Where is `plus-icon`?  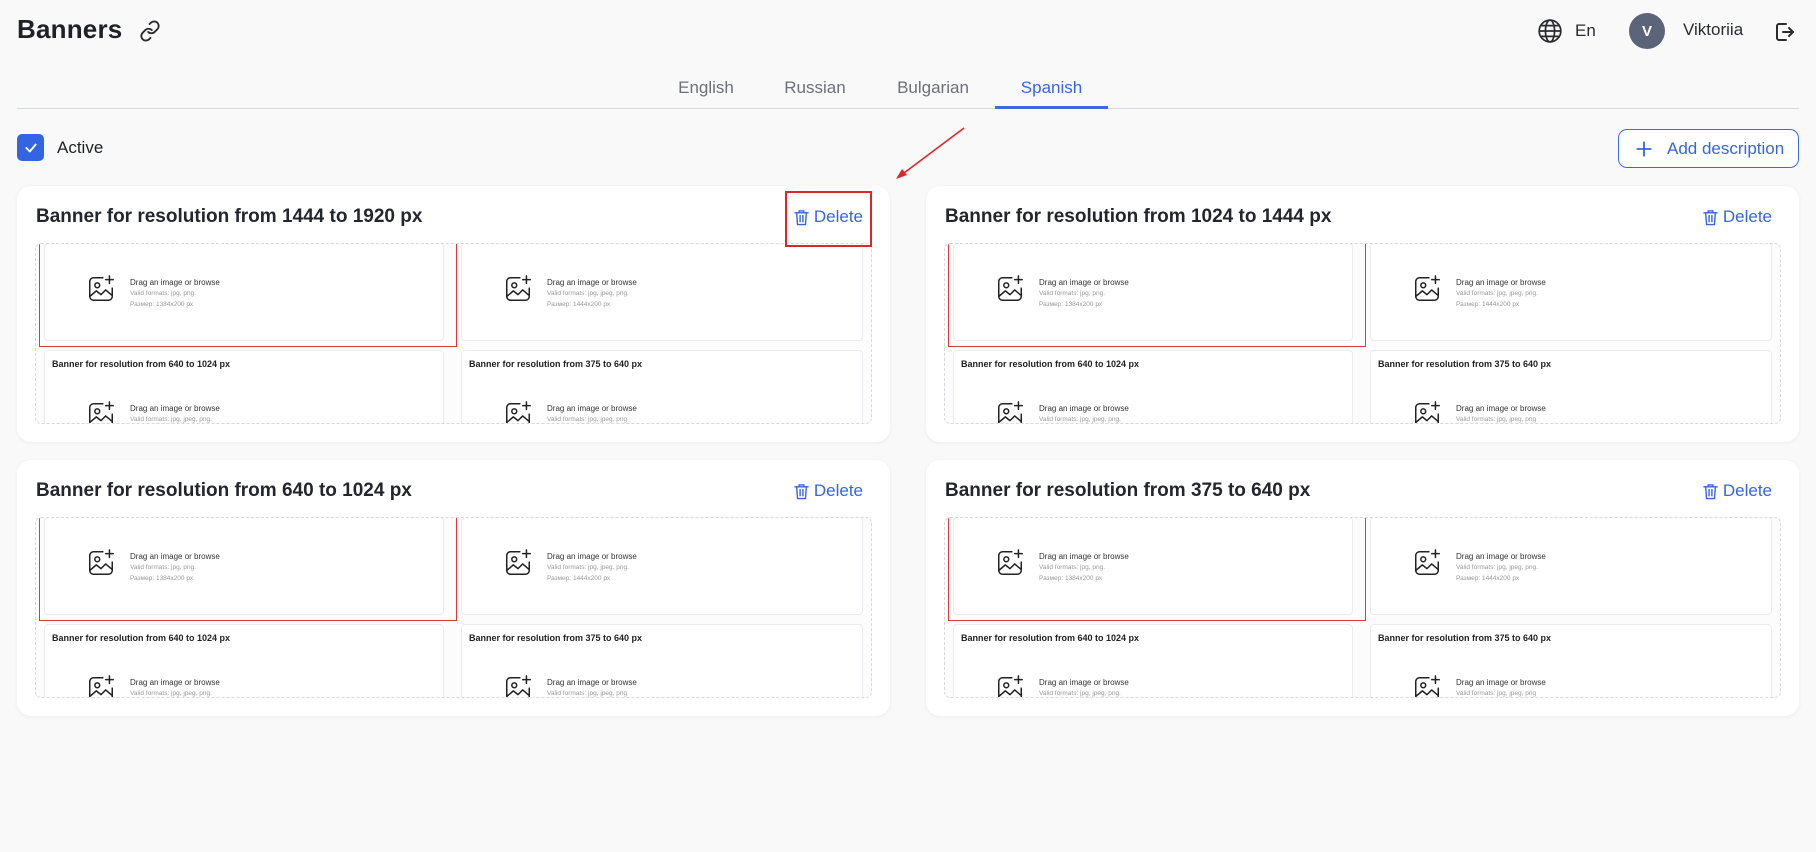
plus-icon is located at coordinates (1644, 148).